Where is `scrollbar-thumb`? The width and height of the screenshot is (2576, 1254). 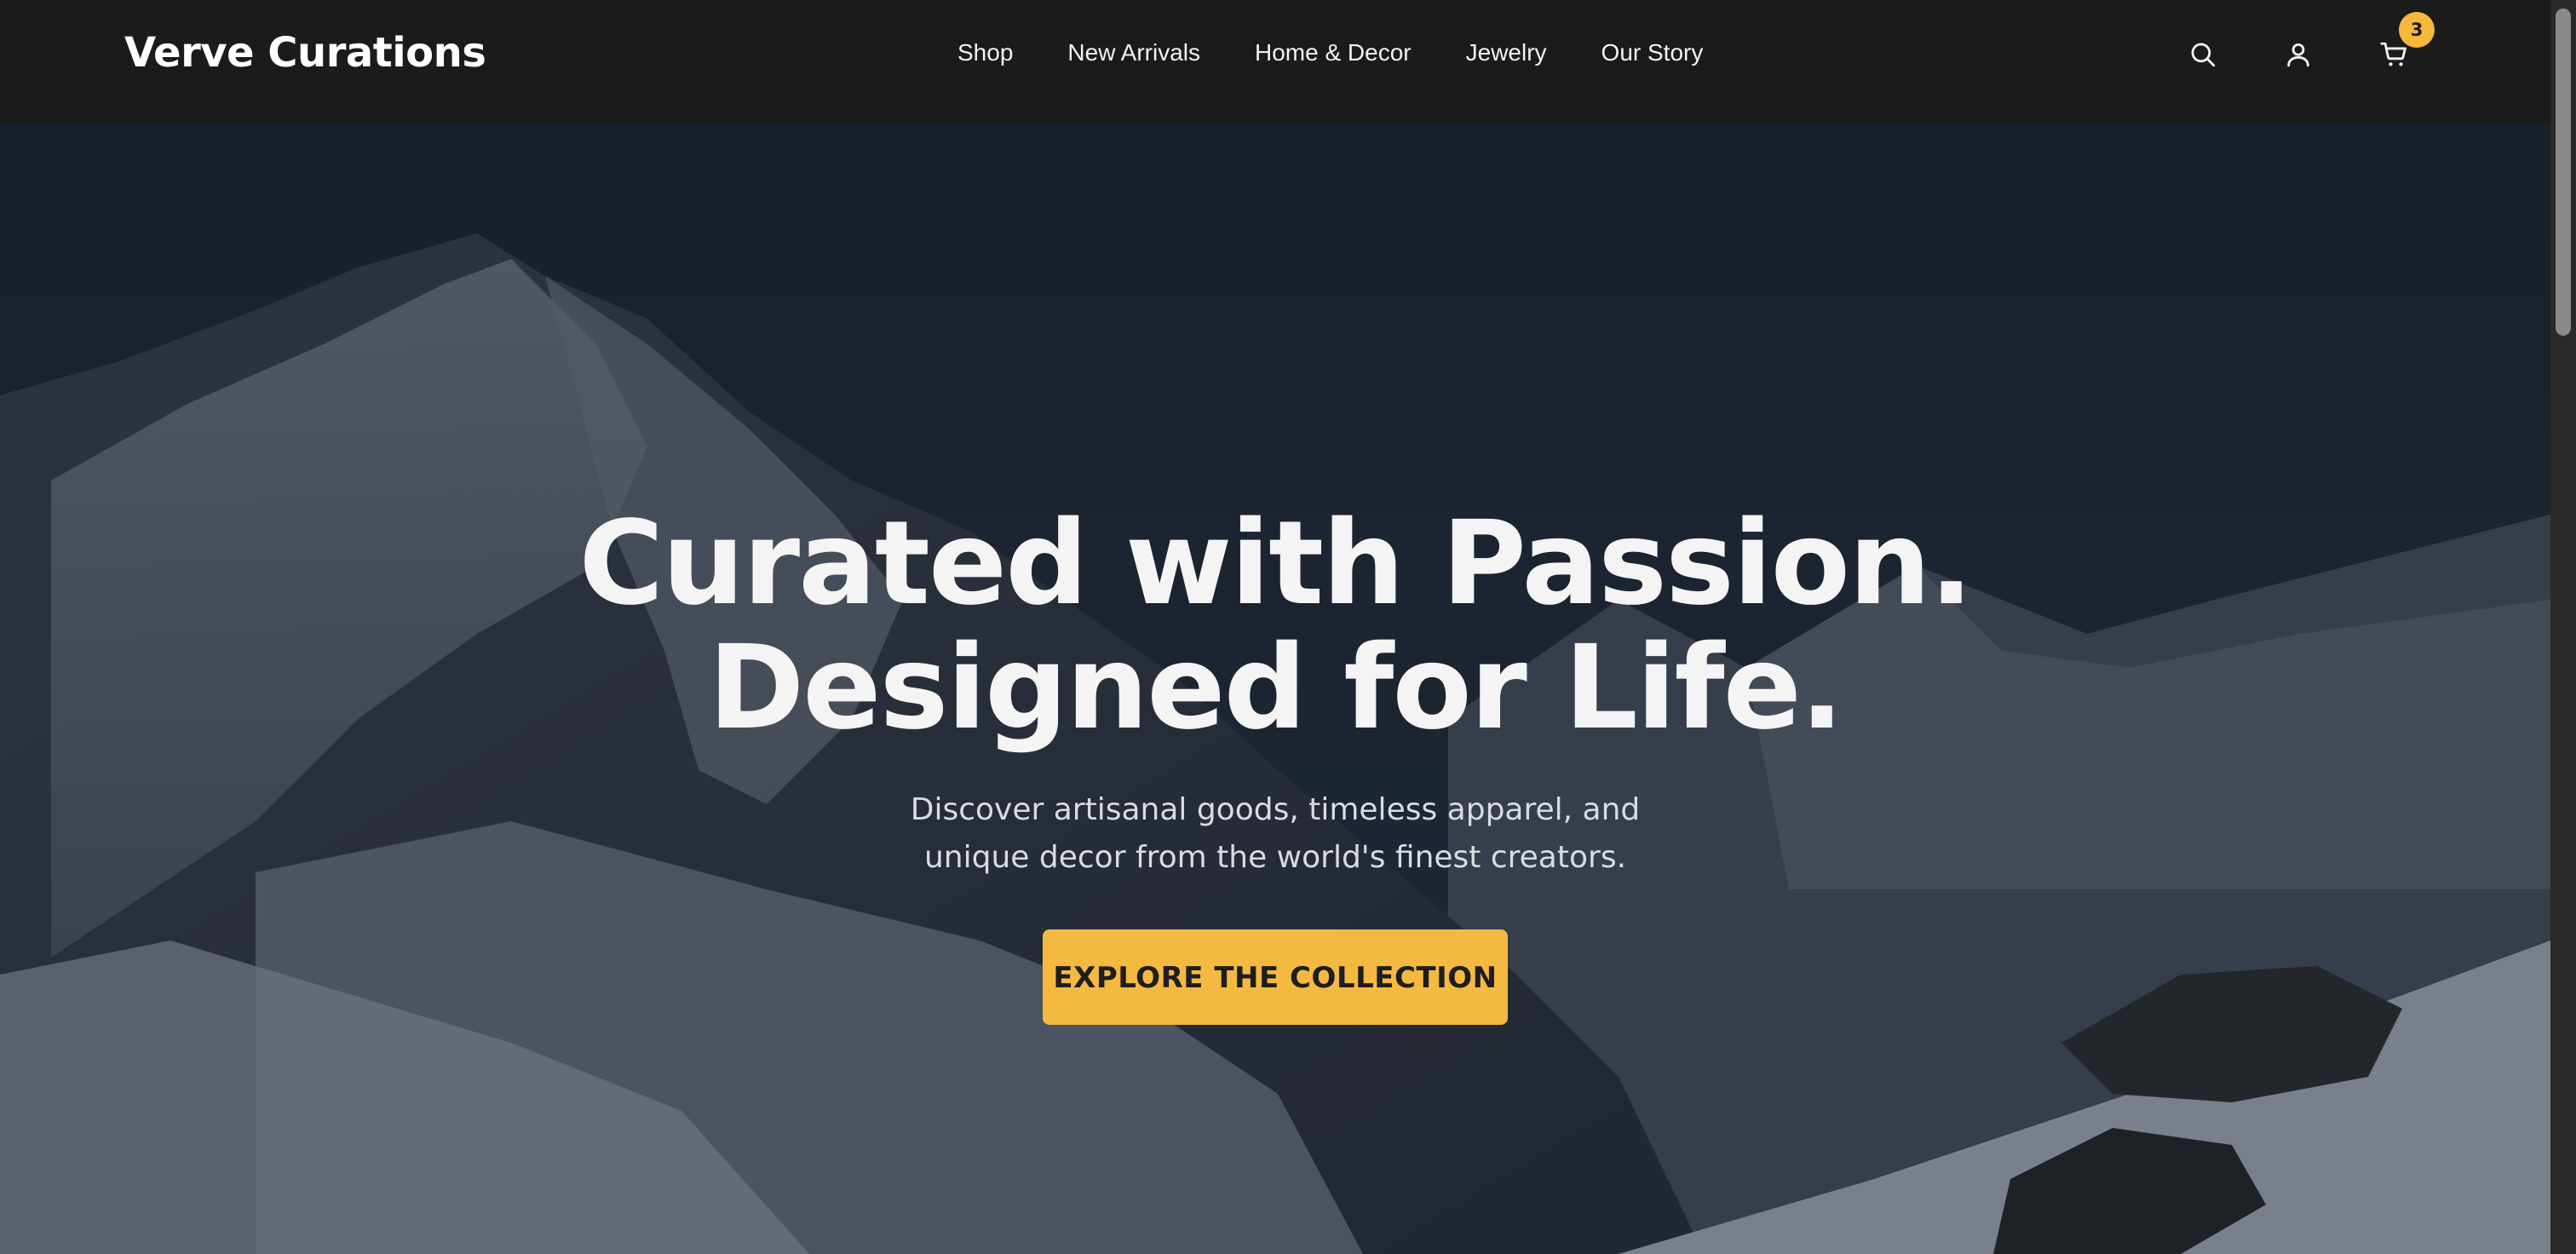
scrollbar-thumb is located at coordinates (2563, 172).